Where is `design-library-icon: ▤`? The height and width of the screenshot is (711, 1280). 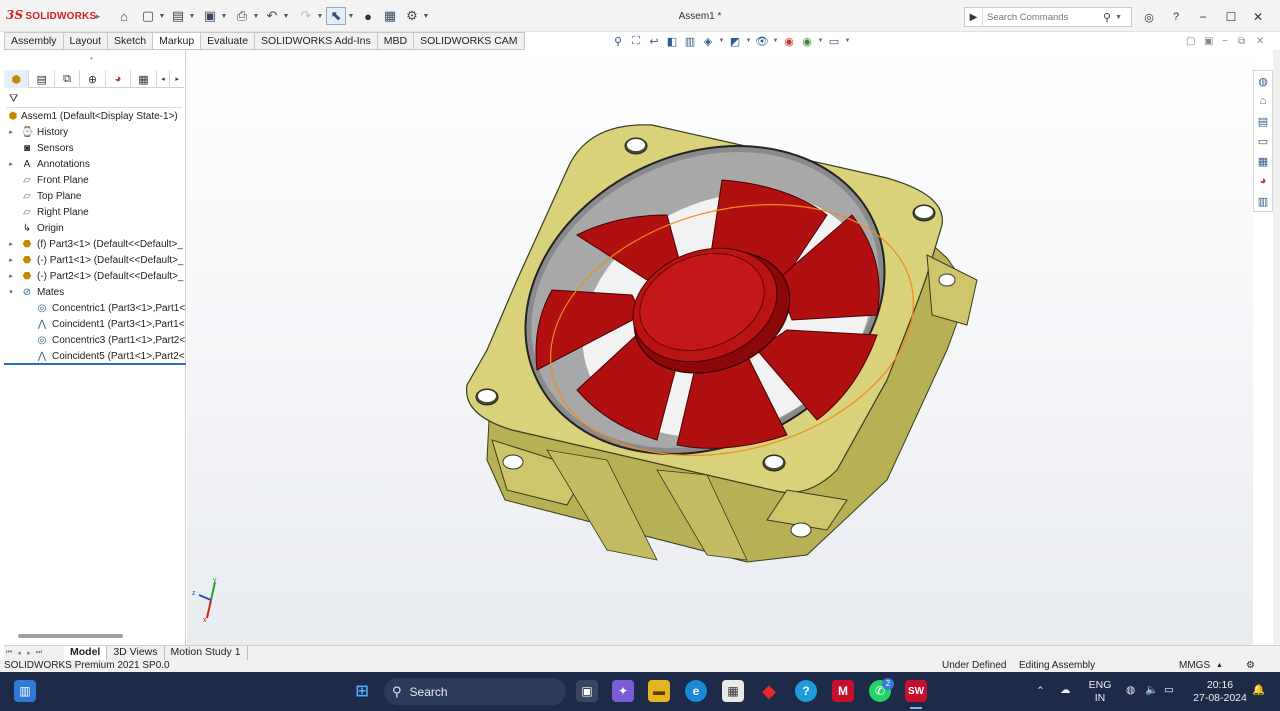 design-library-icon: ▤ is located at coordinates (1263, 121).